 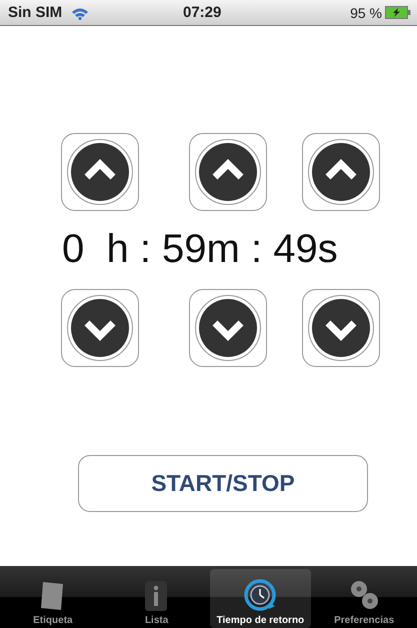 What do you see at coordinates (156, 620) in the screenshot?
I see `tab-label: Lista` at bounding box center [156, 620].